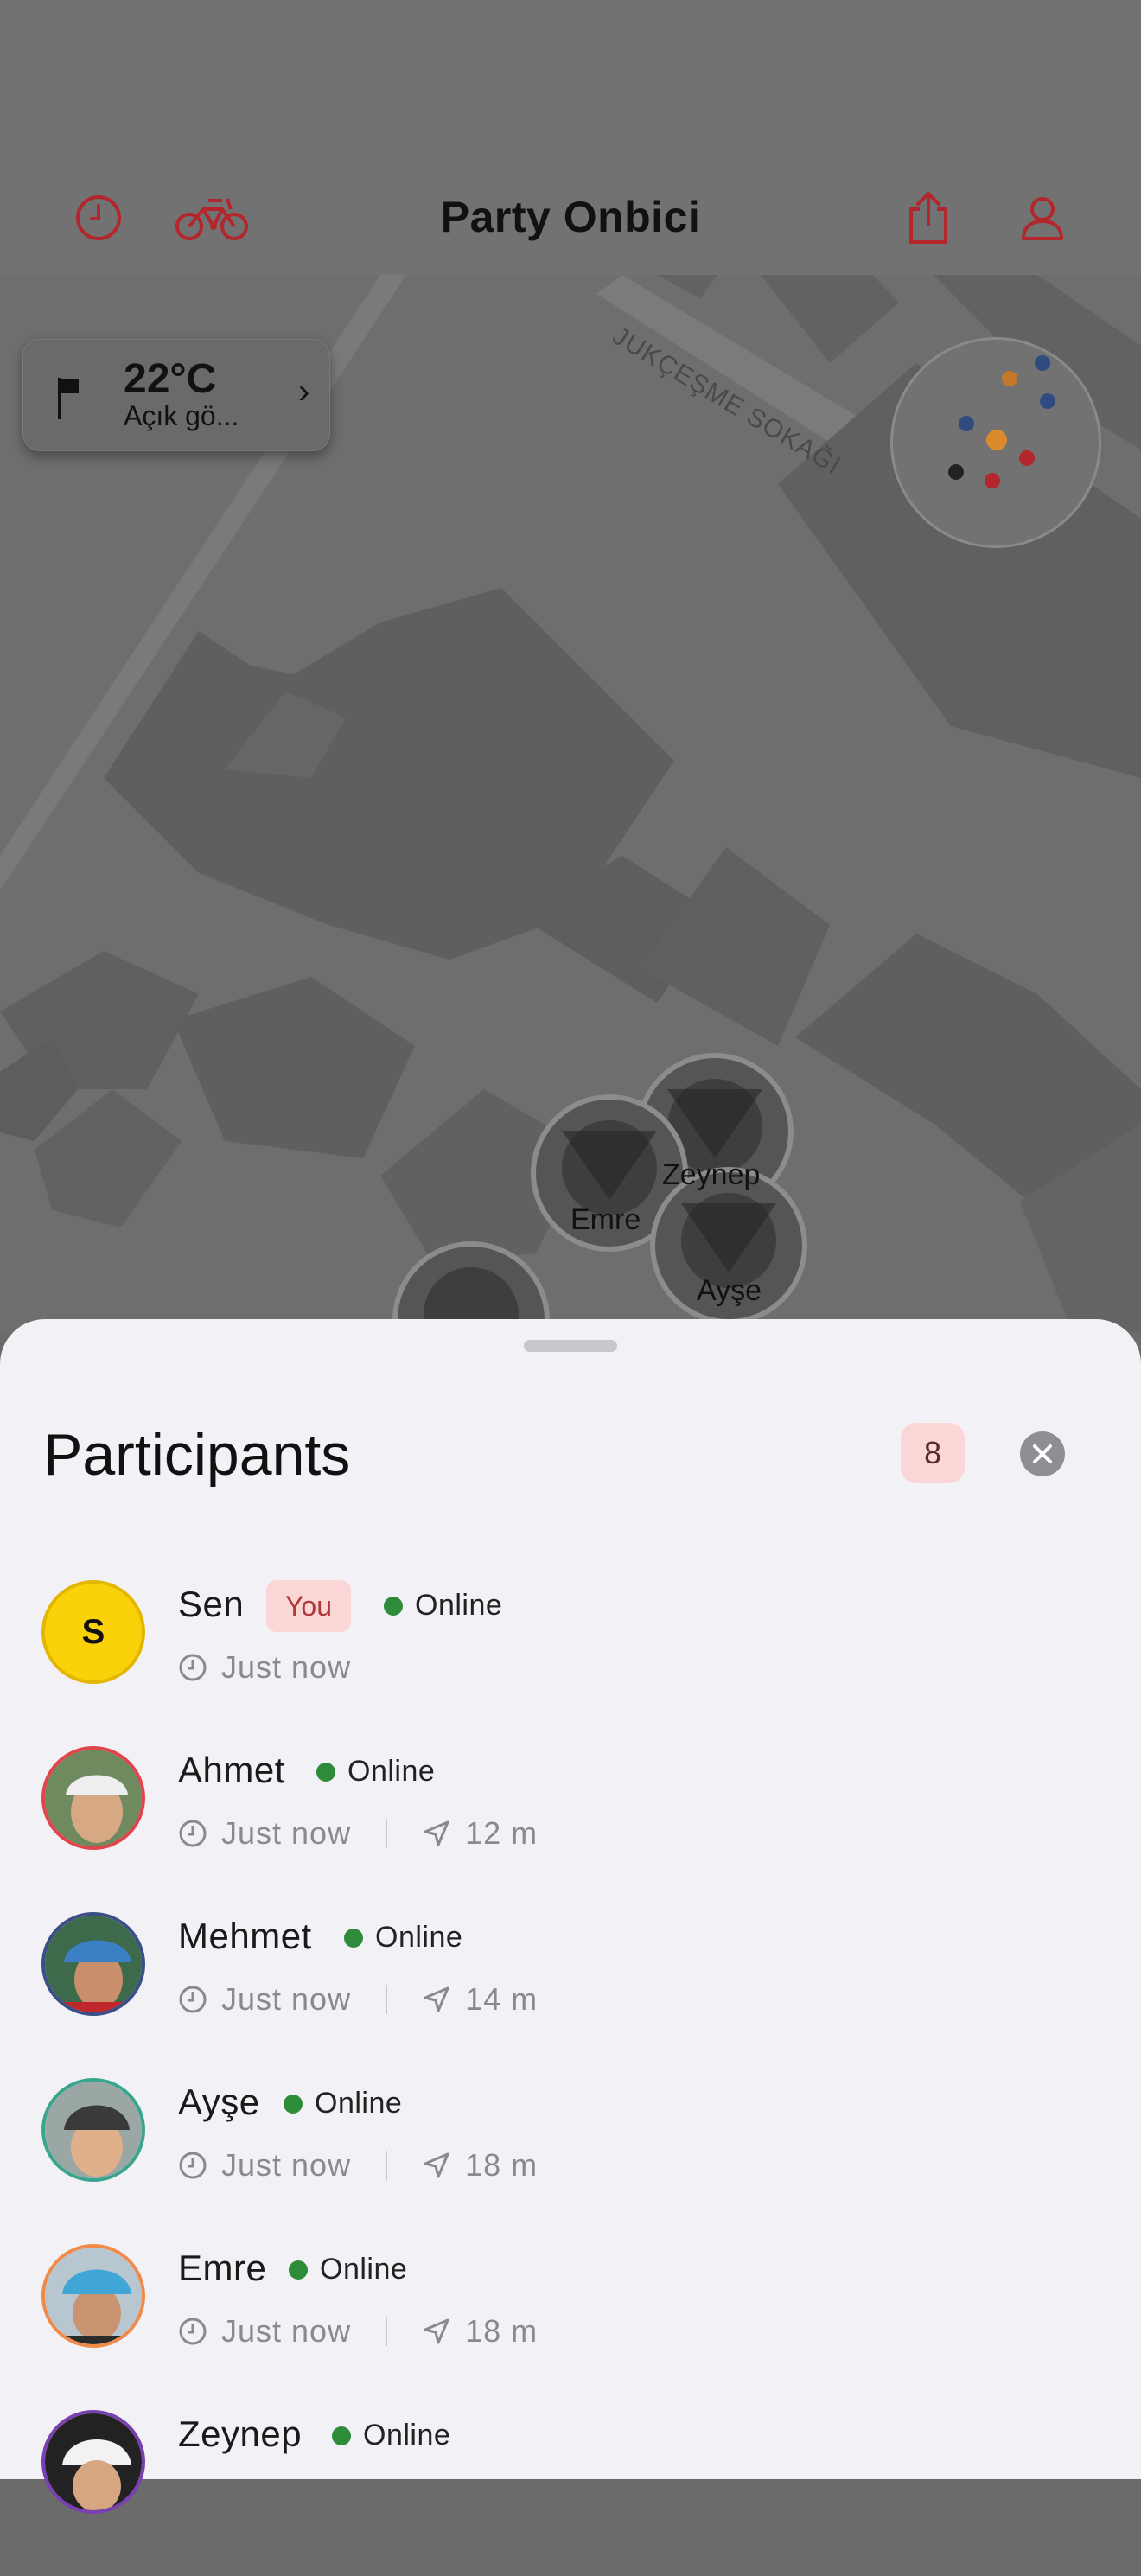 Image resolution: width=1141 pixels, height=2576 pixels. Describe the element at coordinates (240, 2433) in the screenshot. I see `participant-name: Zeynep` at that location.